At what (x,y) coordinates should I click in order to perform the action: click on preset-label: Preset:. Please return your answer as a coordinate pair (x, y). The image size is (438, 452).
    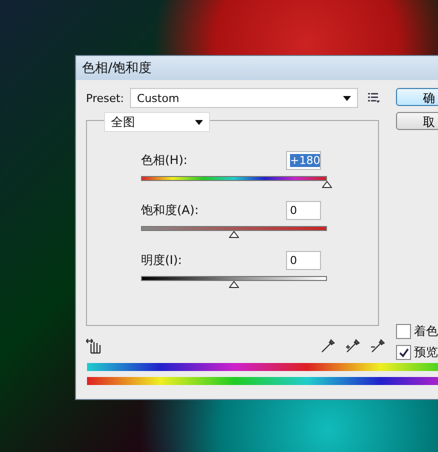
    Looking at the image, I should click on (105, 98).